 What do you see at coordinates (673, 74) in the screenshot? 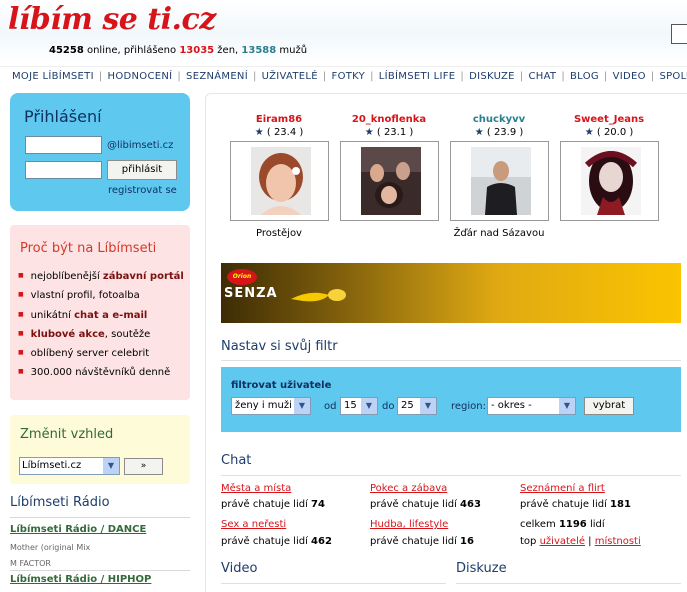
I see `nav-item-spolu: SPOLU` at bounding box center [673, 74].